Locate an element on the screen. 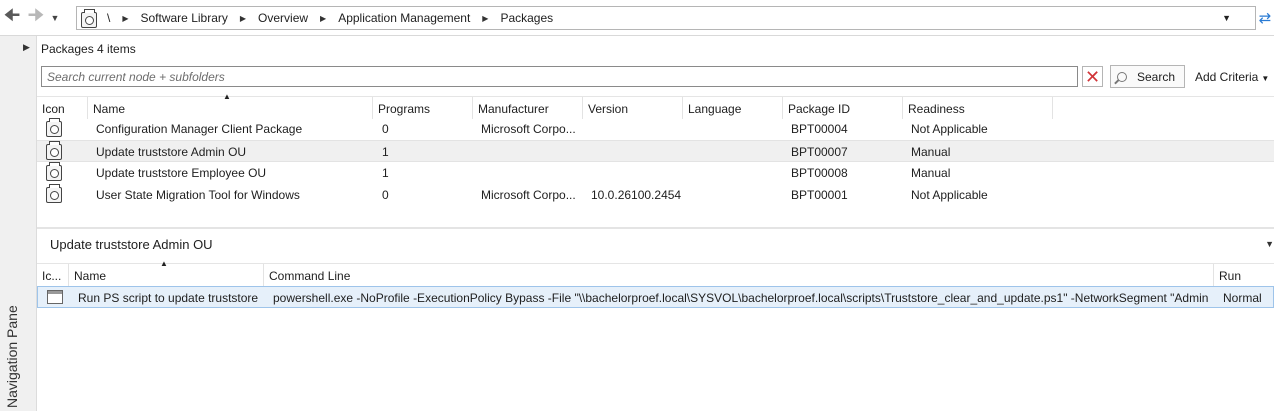  cell-package-id: BPT00008 is located at coordinates (819, 173).